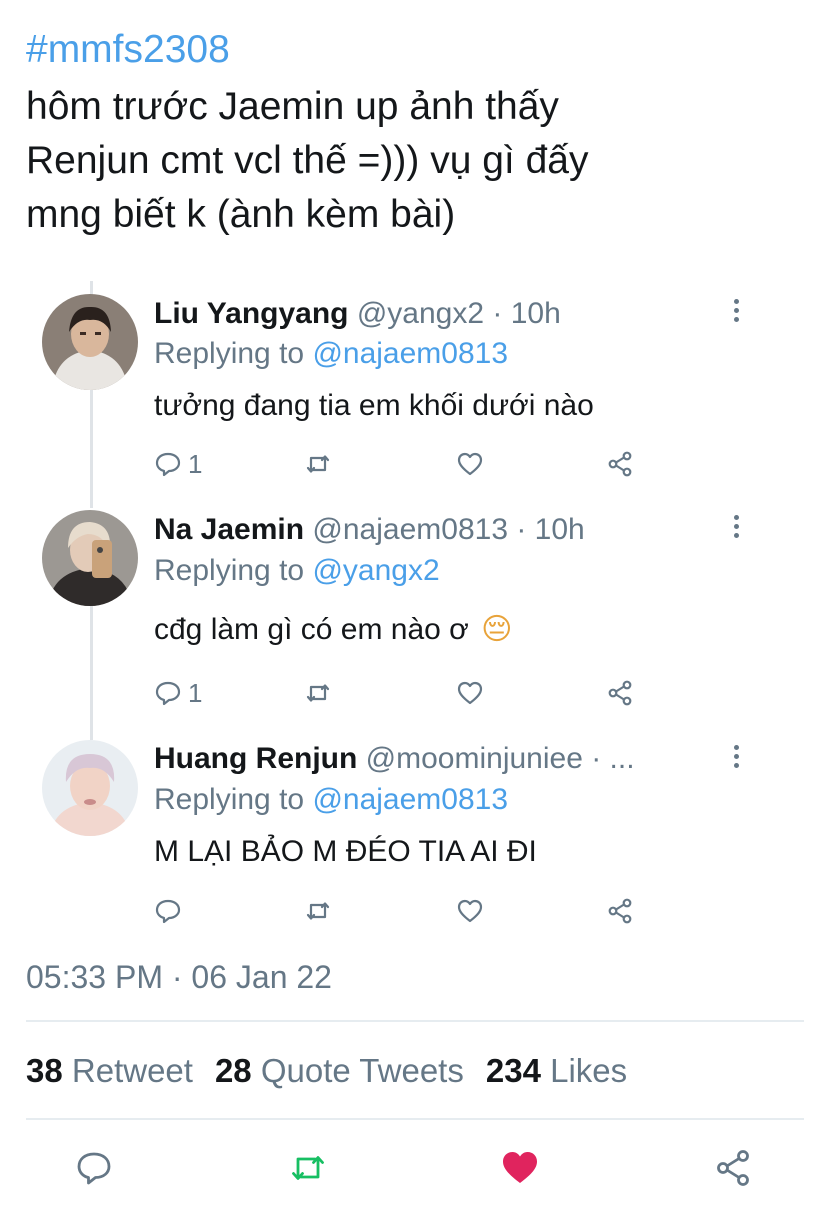  What do you see at coordinates (345, 851) in the screenshot?
I see `reply-text: M LẠI BẢO M ĐÉO TIA AI ĐI` at bounding box center [345, 851].